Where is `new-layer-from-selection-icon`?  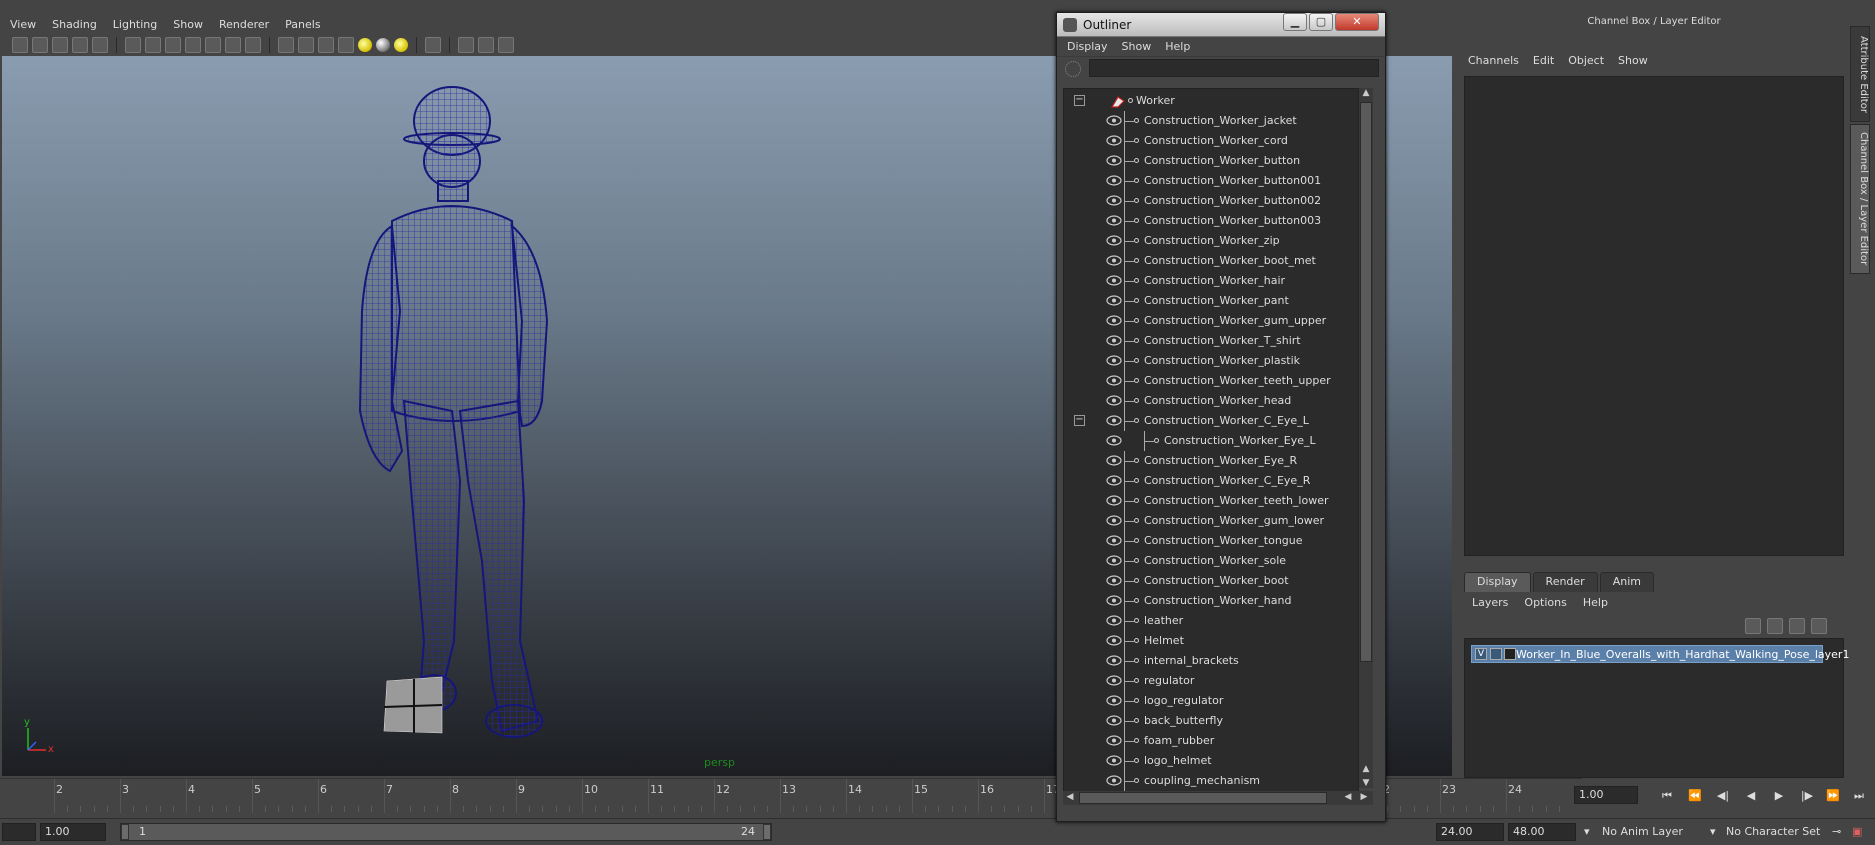 new-layer-from-selection-icon is located at coordinates (1819, 626).